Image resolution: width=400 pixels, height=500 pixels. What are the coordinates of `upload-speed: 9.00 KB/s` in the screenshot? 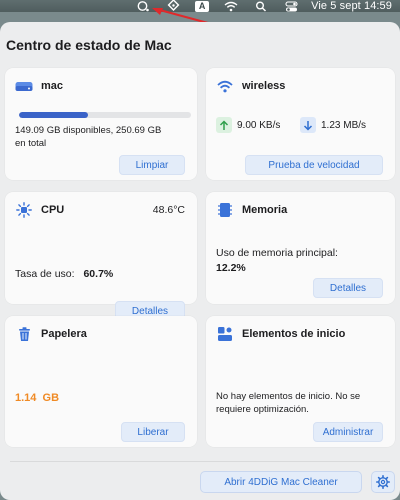 It's located at (248, 125).